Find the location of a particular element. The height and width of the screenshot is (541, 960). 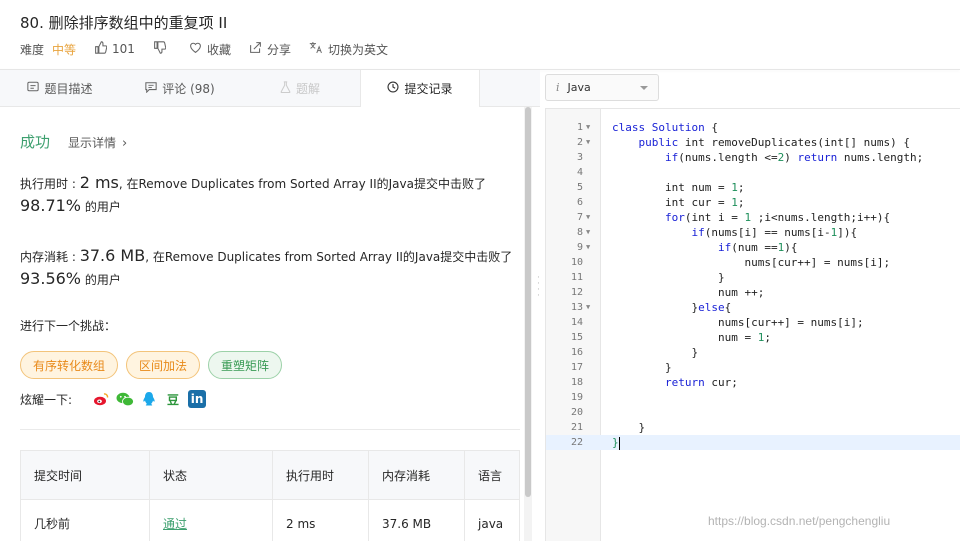

code-line: 6 int cur = 1; is located at coordinates (660, 202).